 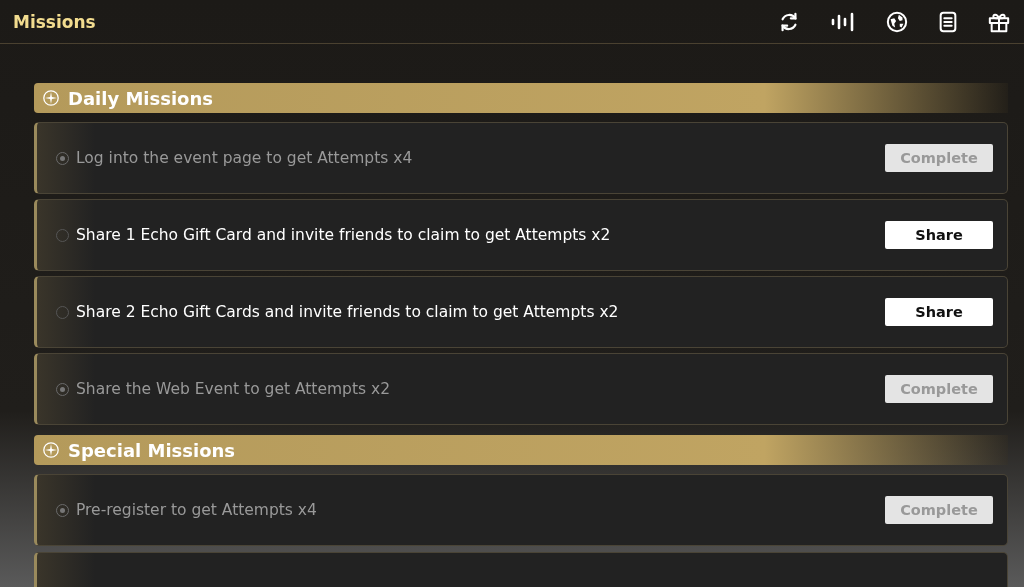 What do you see at coordinates (233, 389) in the screenshot?
I see `mission-text: Share the Web Event to get Attempts x2` at bounding box center [233, 389].